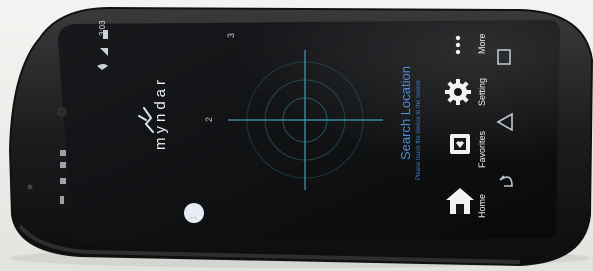 The width and height of the screenshot is (593, 271). What do you see at coordinates (160, 112) in the screenshot?
I see `brand-name: myndar` at bounding box center [160, 112].